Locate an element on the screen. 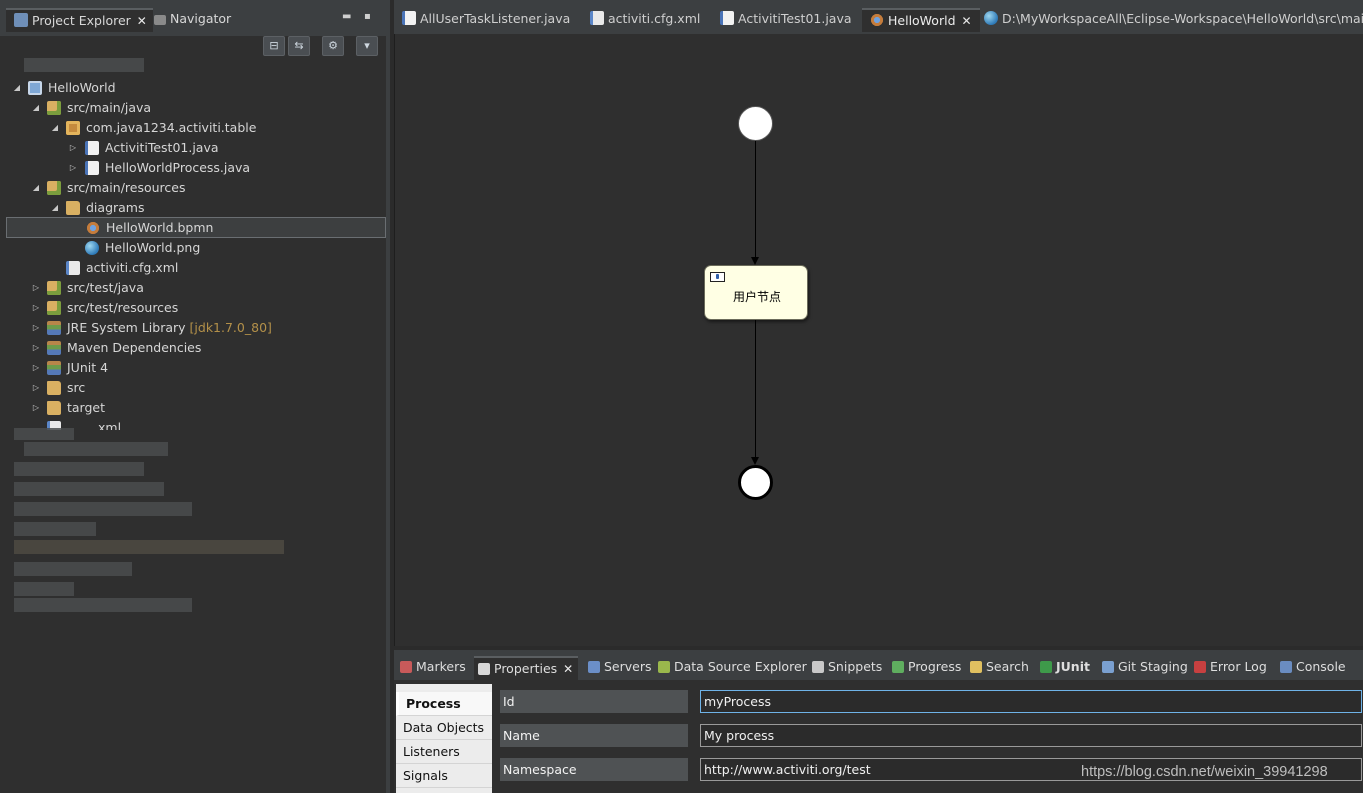 The height and width of the screenshot is (793, 1363). watermark: https://blog.csdn.net/weixin_39941298 is located at coordinates (1204, 772).